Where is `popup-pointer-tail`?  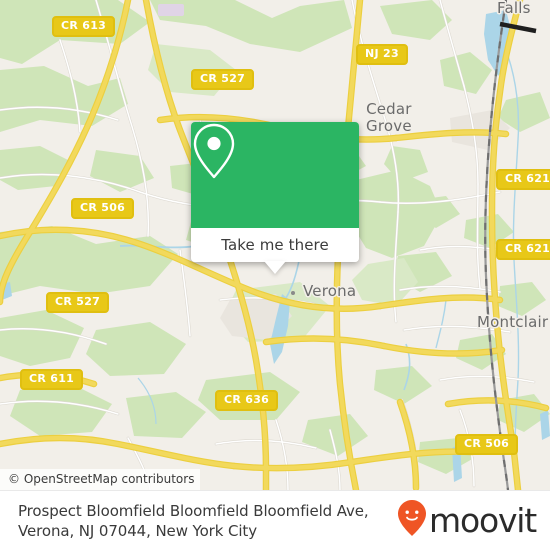 popup-pointer-tail is located at coordinates (275, 267).